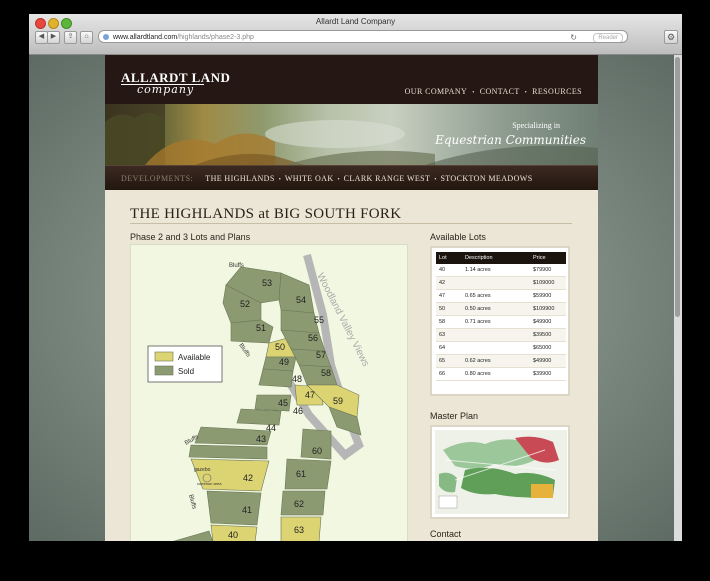 The image size is (710, 581). What do you see at coordinates (266, 214) in the screenshot?
I see `page-title: THE HIGHLANDS at BIG SOUTH FORK` at bounding box center [266, 214].